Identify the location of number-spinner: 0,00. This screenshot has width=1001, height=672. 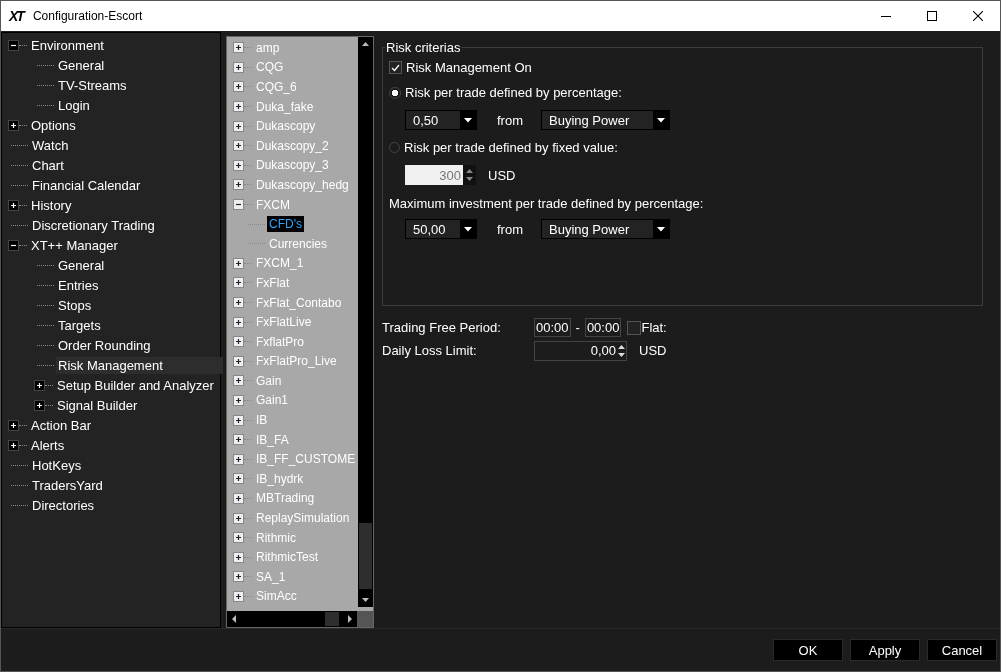
(580, 350).